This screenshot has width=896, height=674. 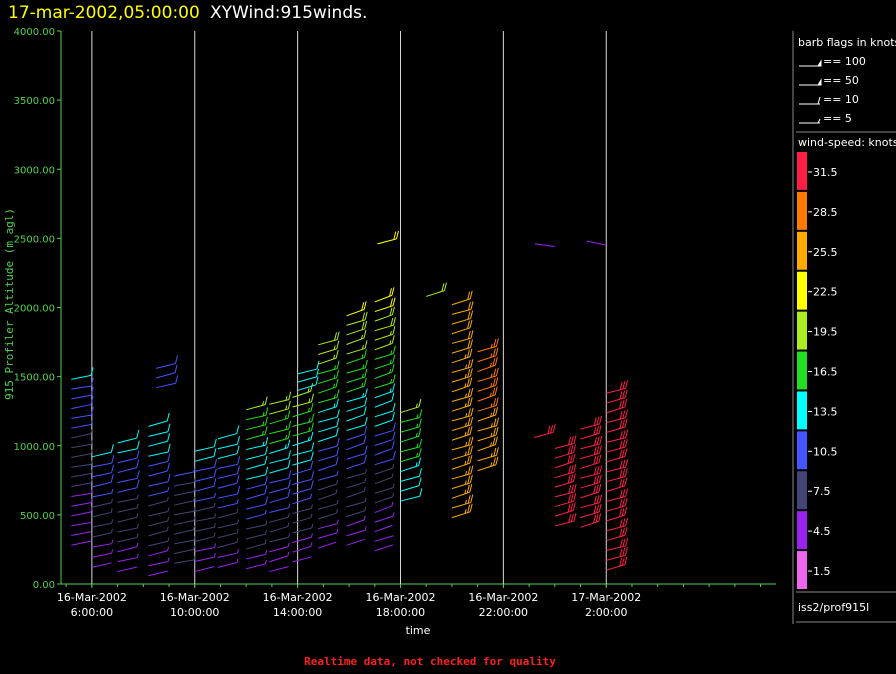 I want to click on y-tick-label: 1500.00, so click(x=34, y=378).